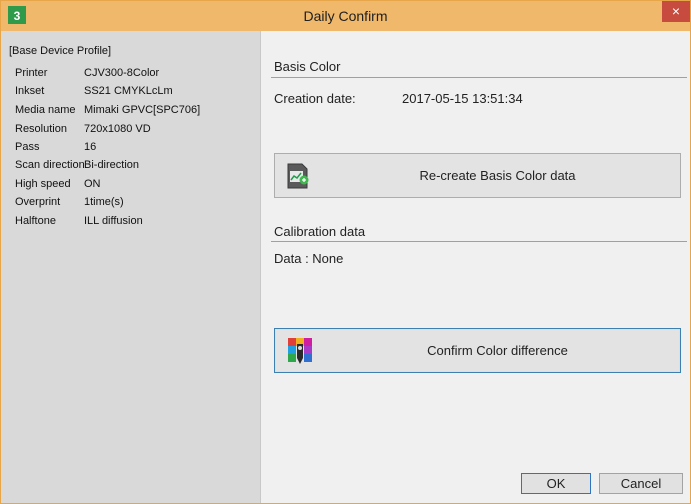 This screenshot has height=504, width=691. Describe the element at coordinates (104, 202) in the screenshot. I see `profile-value: 1time(s)` at that location.